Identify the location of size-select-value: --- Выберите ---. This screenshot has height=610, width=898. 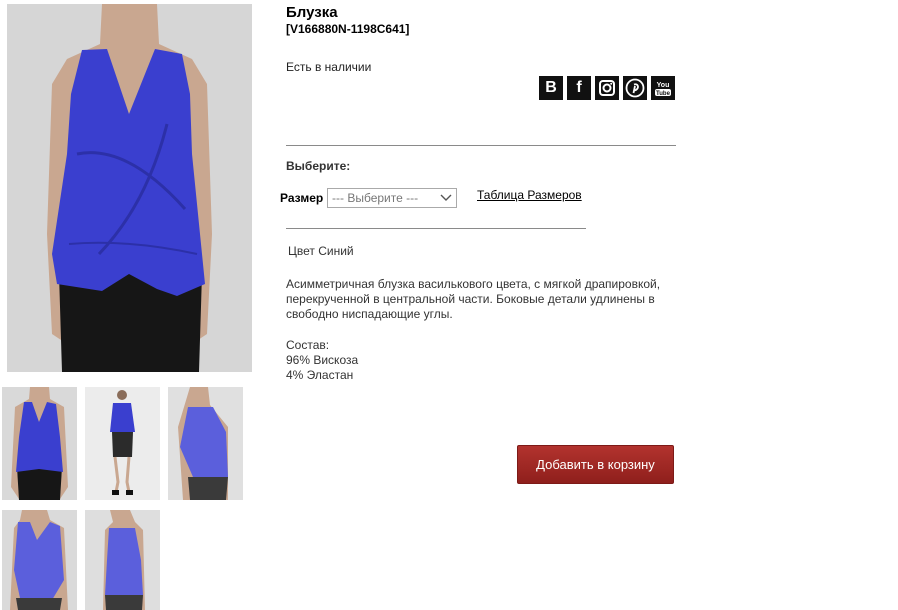
(375, 198).